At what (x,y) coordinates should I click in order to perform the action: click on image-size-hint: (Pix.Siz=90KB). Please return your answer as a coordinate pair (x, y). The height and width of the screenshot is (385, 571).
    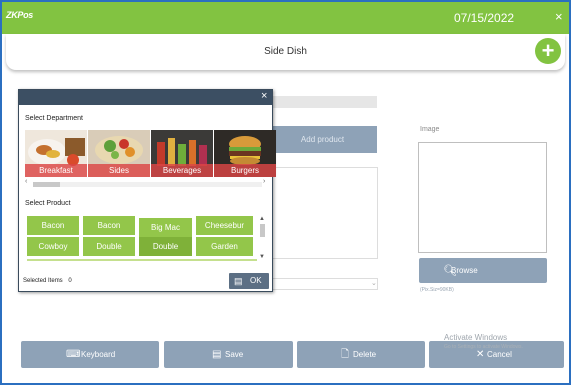
    Looking at the image, I should click on (437, 290).